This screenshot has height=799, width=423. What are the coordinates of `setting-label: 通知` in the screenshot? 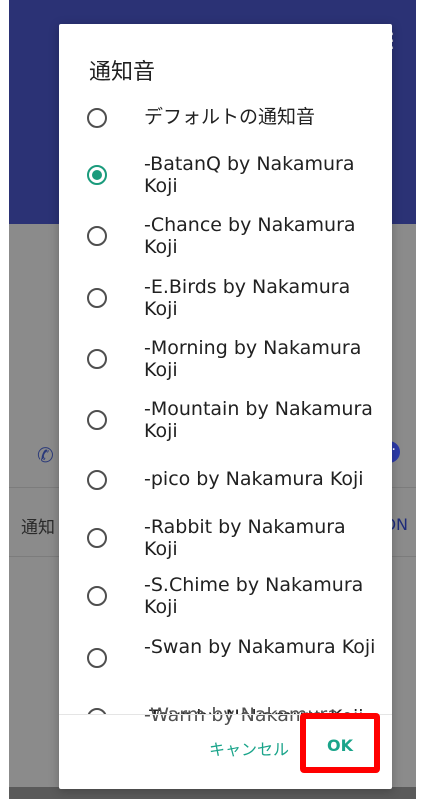 It's located at (38, 528).